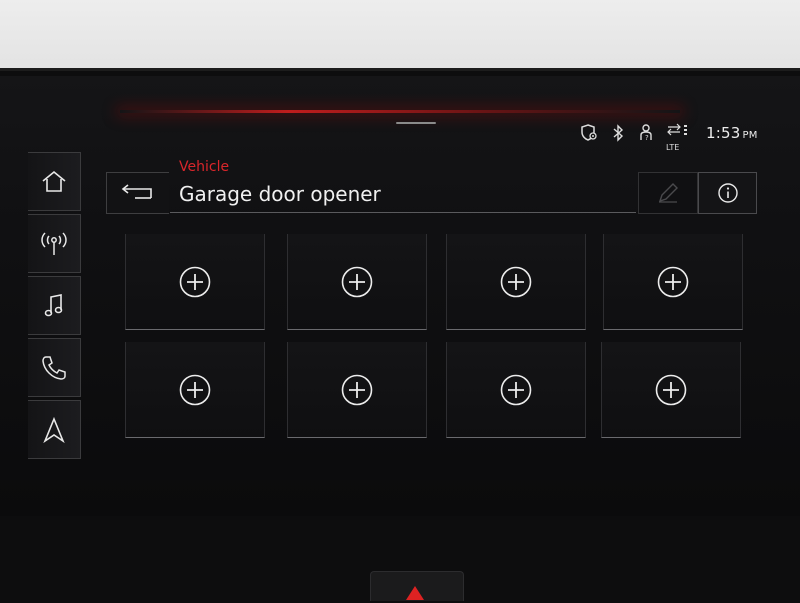  What do you see at coordinates (204, 167) in the screenshot?
I see `breadcrumb: Vehicle` at bounding box center [204, 167].